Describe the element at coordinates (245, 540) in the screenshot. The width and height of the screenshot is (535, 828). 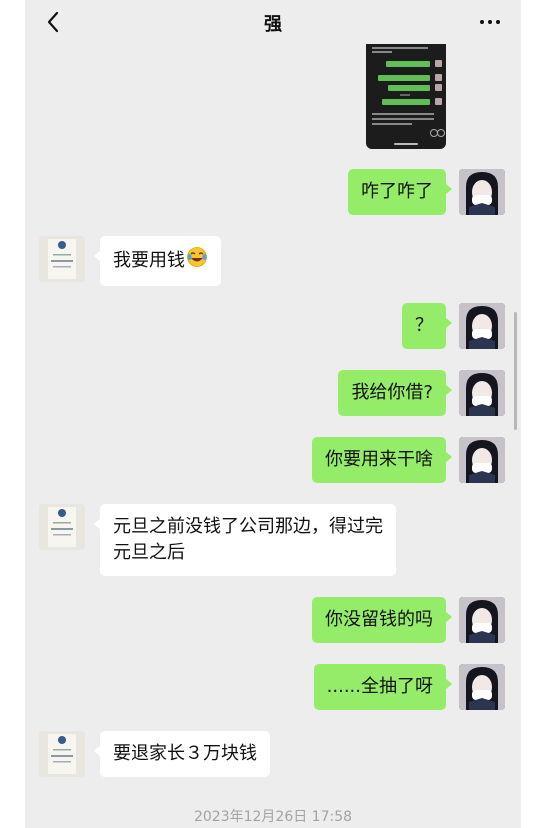
I see `message-bubble: 元旦之前没钱了公司那边，得过完 元旦之后` at that location.